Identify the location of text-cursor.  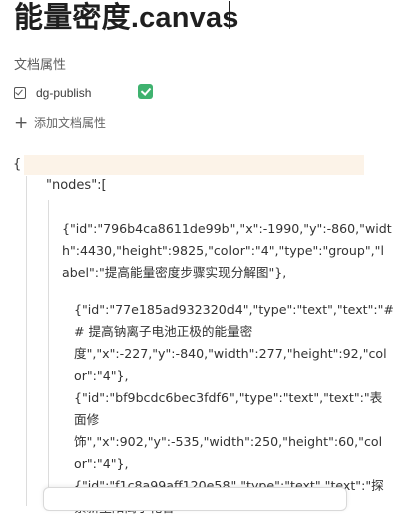
(229, 15).